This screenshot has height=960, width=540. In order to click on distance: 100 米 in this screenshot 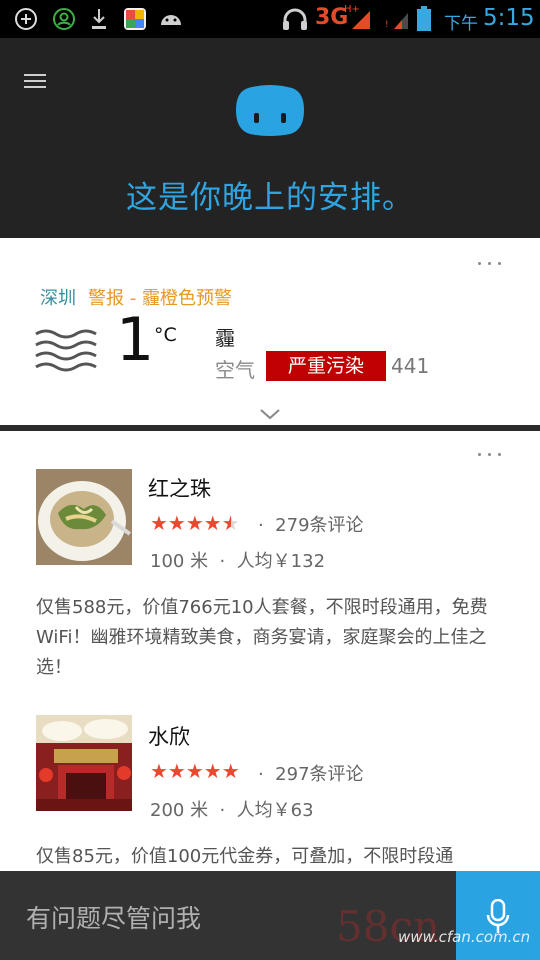, I will do `click(179, 561)`.